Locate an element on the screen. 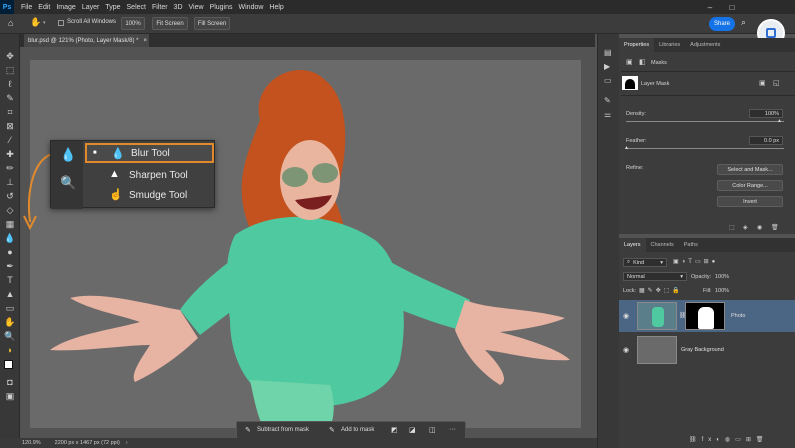 This screenshot has width=795, height=448. layer-mask-thumbnail is located at coordinates (705, 316).